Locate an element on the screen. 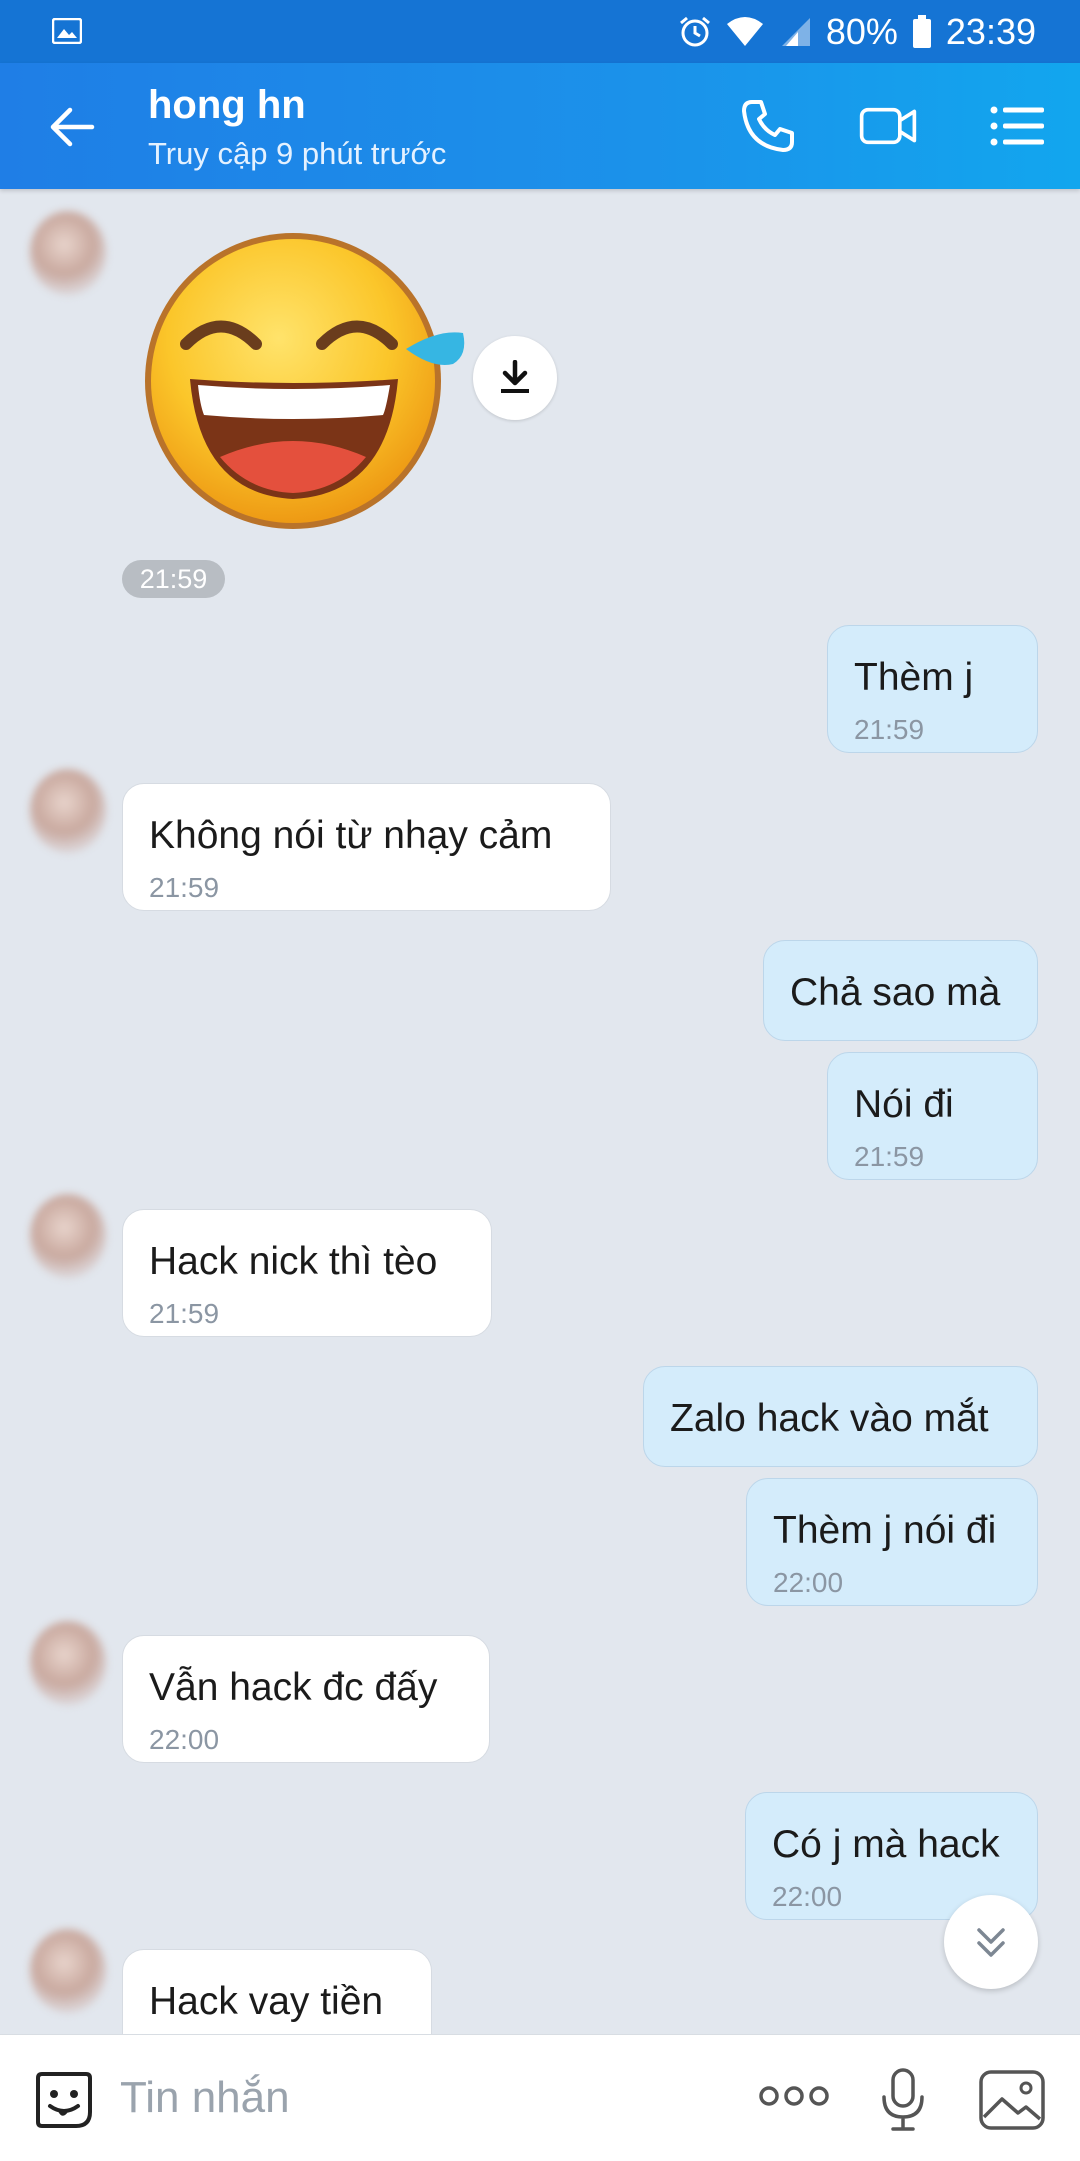 Image resolution: width=1080 pixels, height=2161 pixels. message-composer is located at coordinates (540, 2097).